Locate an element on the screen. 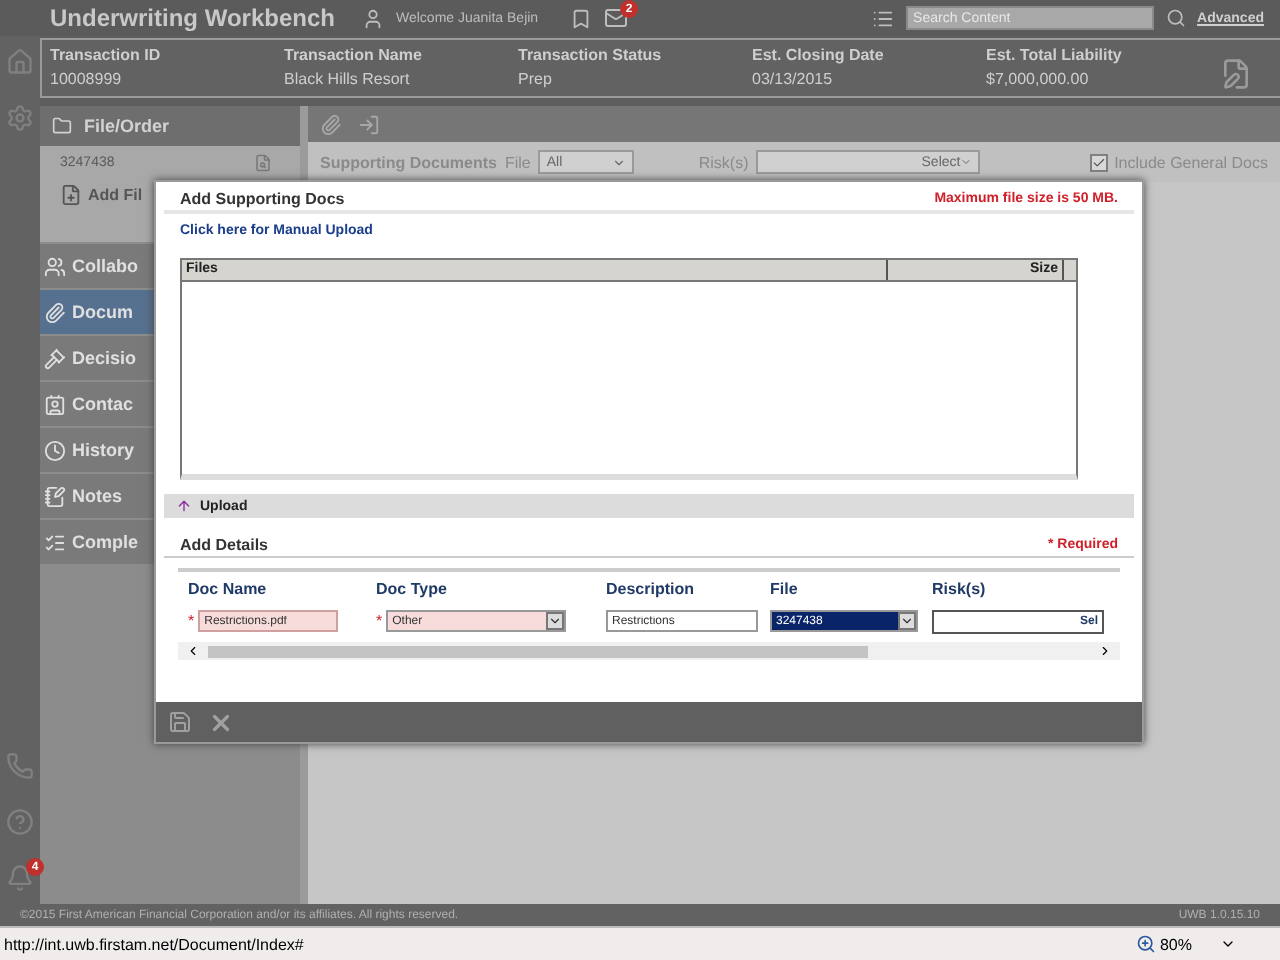 The image size is (1280, 960). checklist-icon is located at coordinates (55, 542).